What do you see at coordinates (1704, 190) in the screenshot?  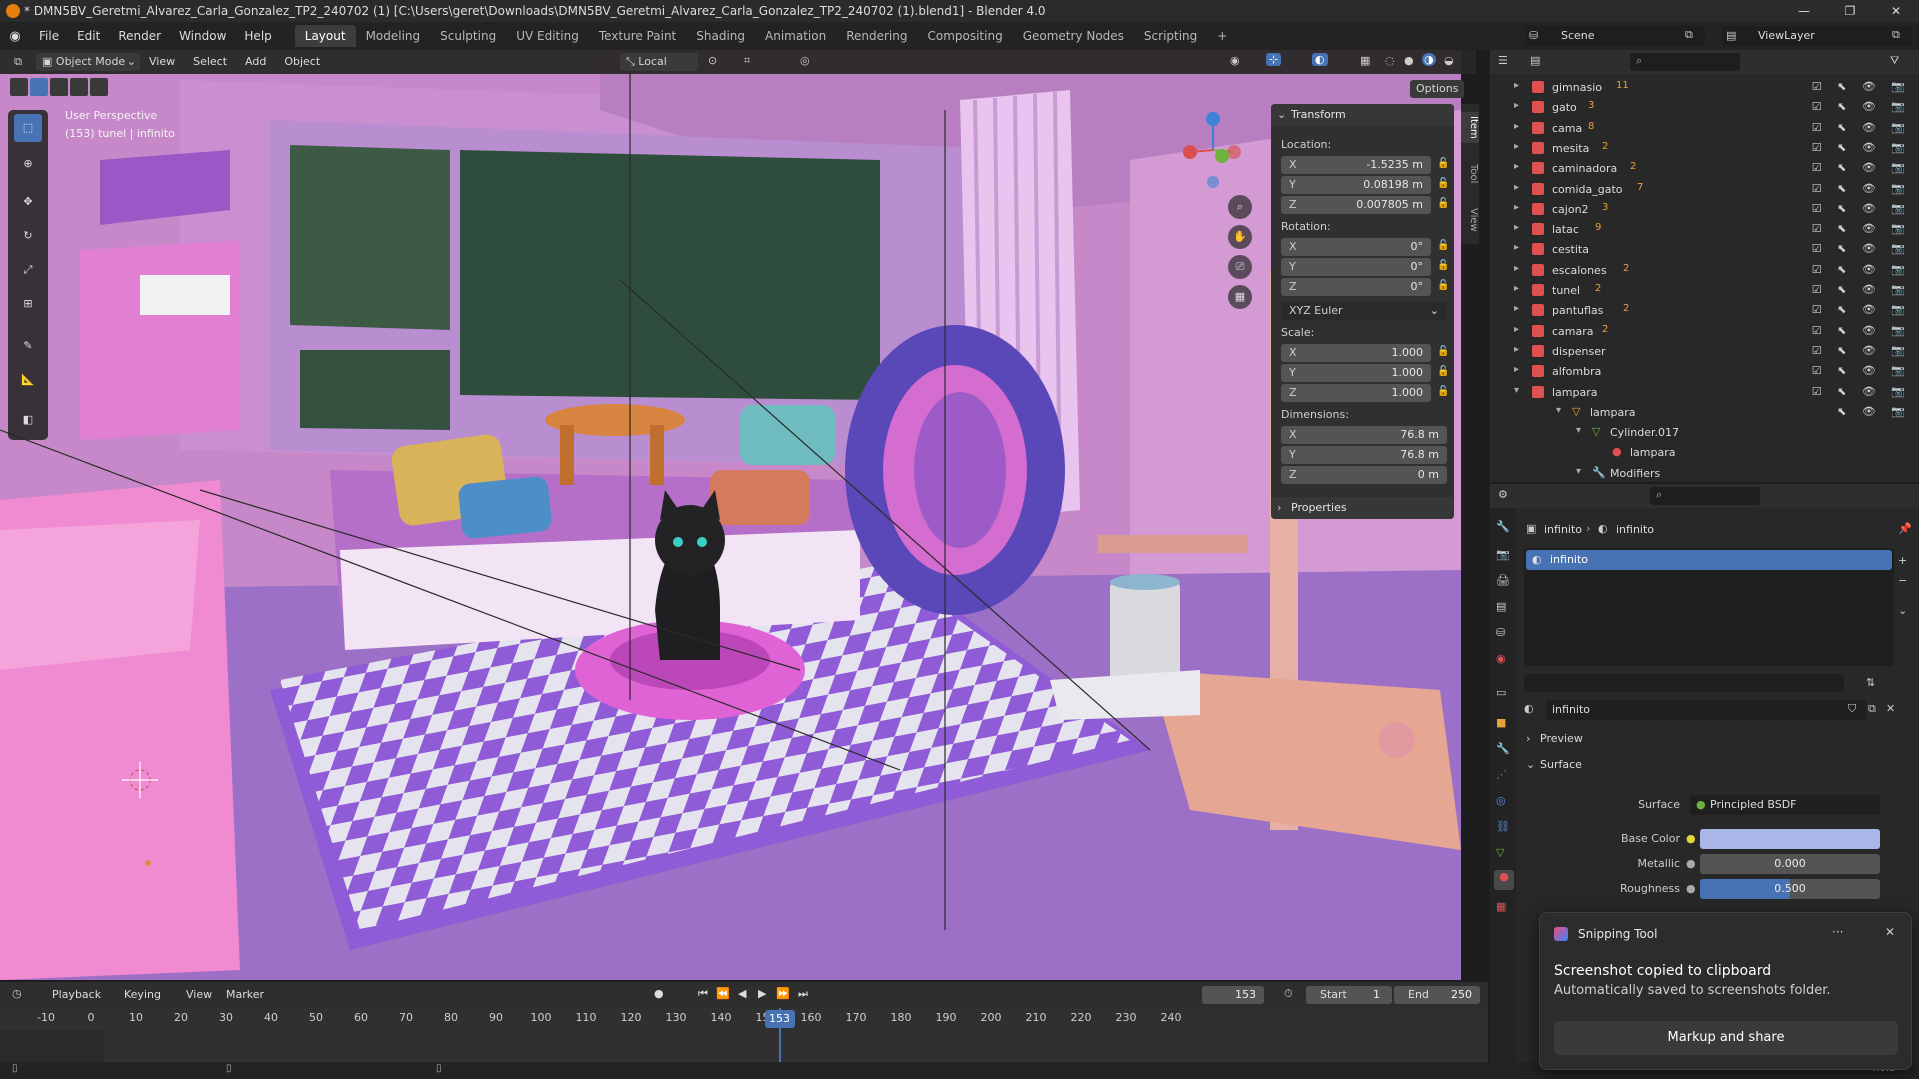 I see `outliner-row: ▸ comida_gato 7 ☑ ⬉ 👁 📷` at bounding box center [1704, 190].